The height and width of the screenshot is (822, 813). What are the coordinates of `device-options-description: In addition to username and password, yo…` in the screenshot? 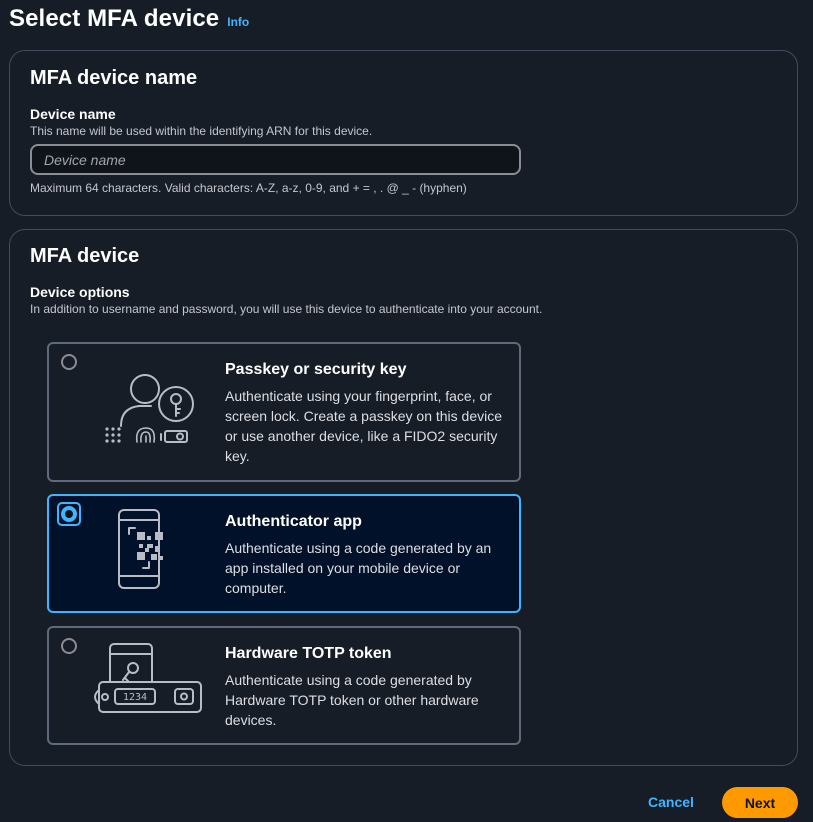 It's located at (286, 309).